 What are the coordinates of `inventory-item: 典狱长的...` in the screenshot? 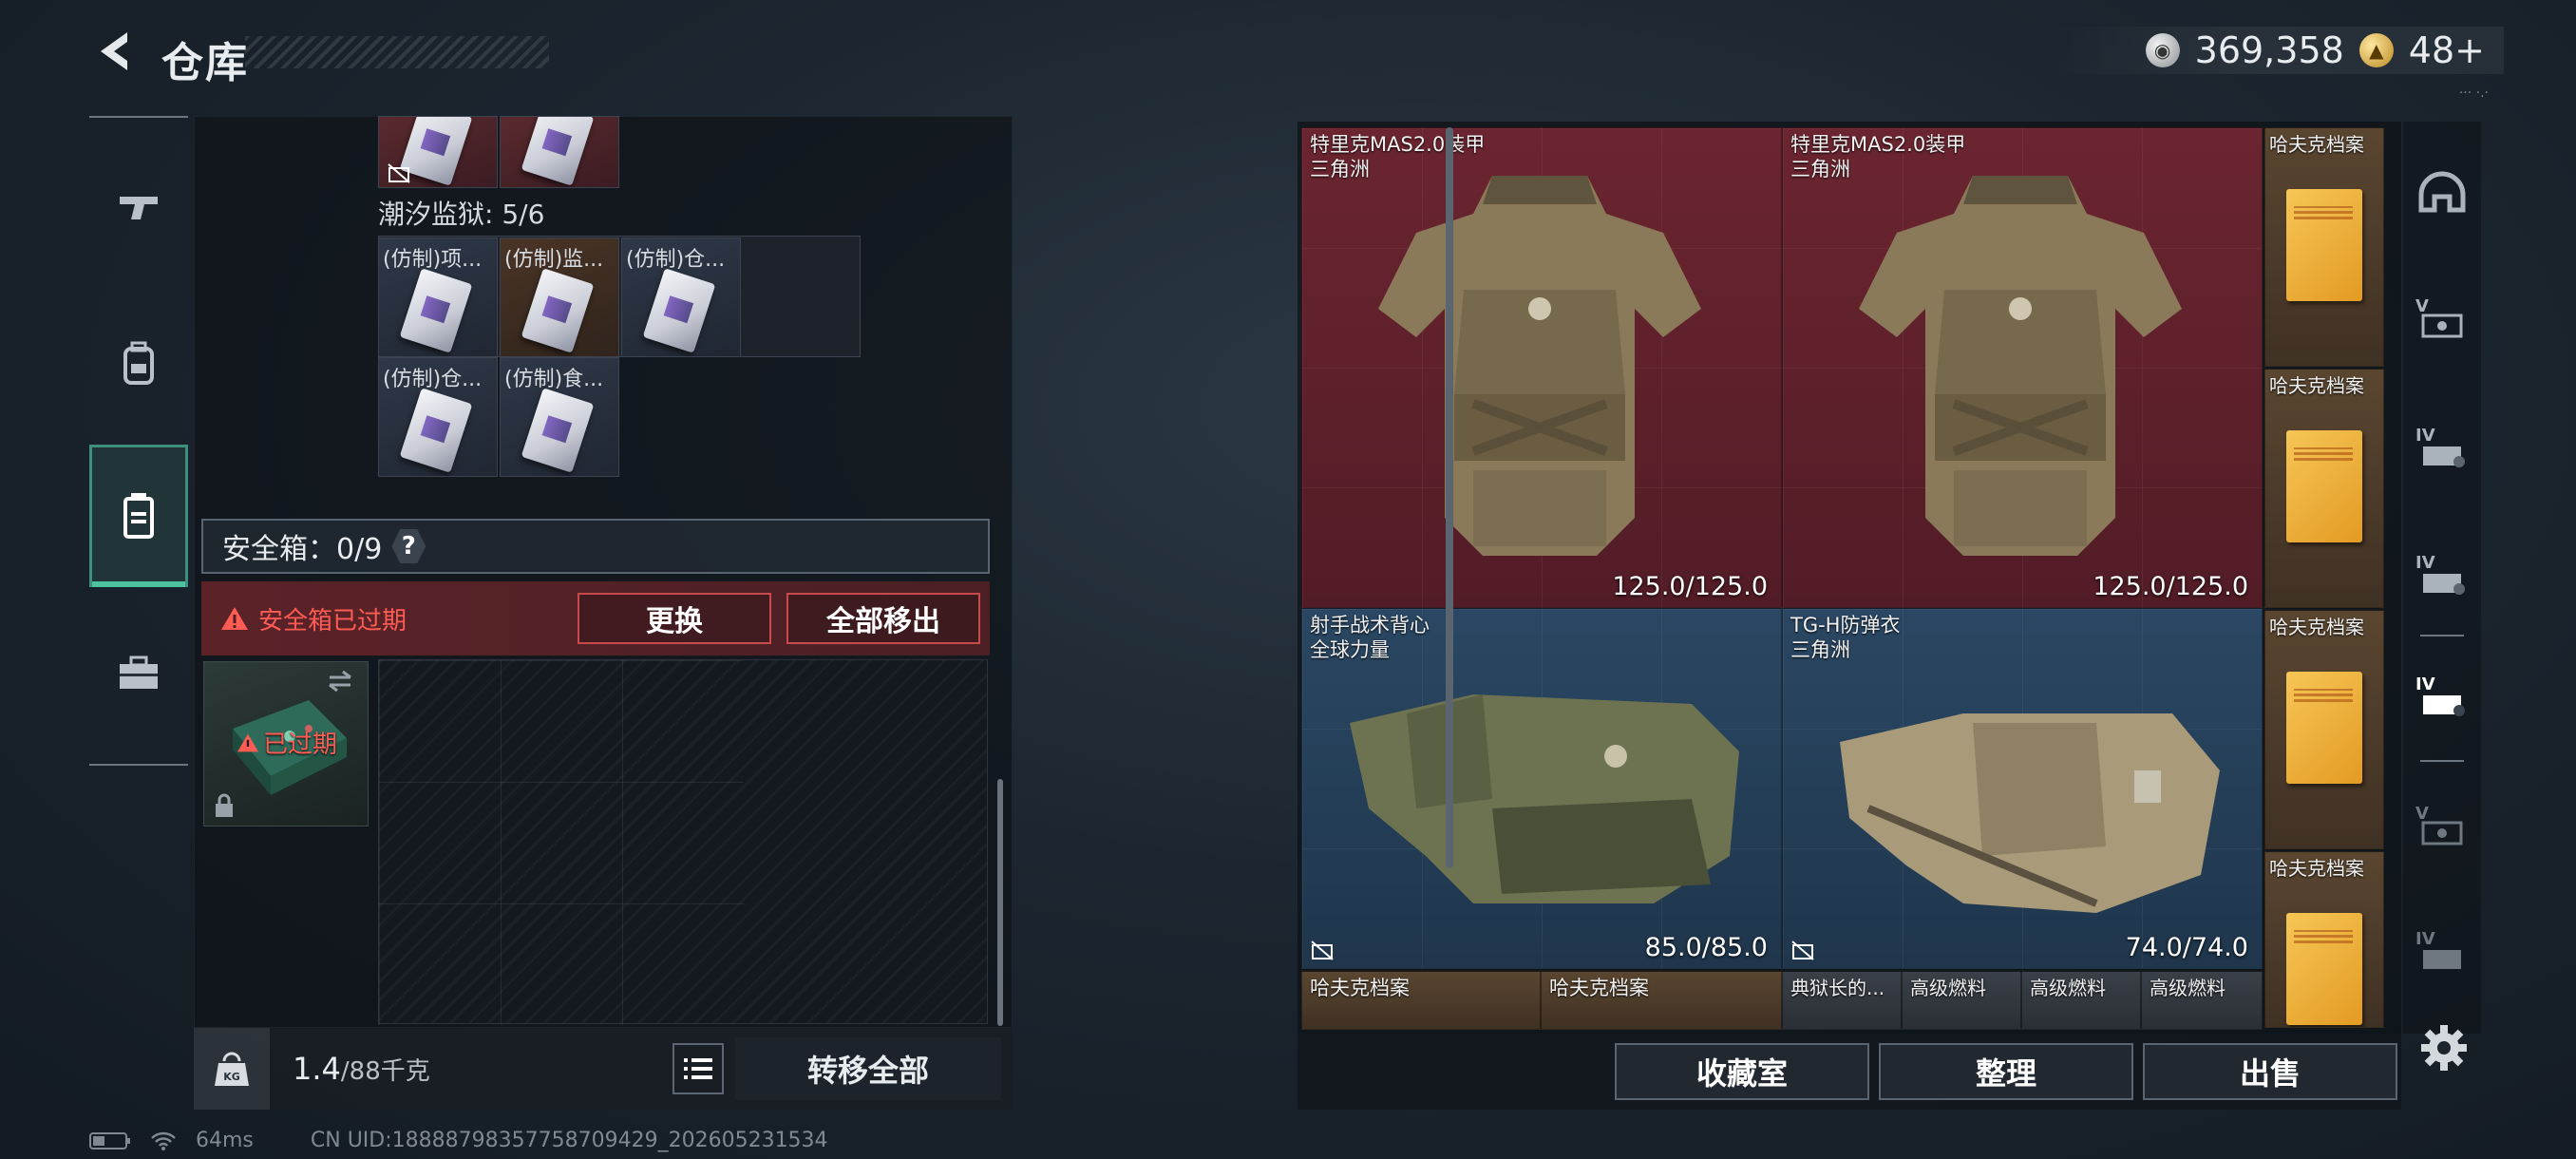 It's located at (1842, 1000).